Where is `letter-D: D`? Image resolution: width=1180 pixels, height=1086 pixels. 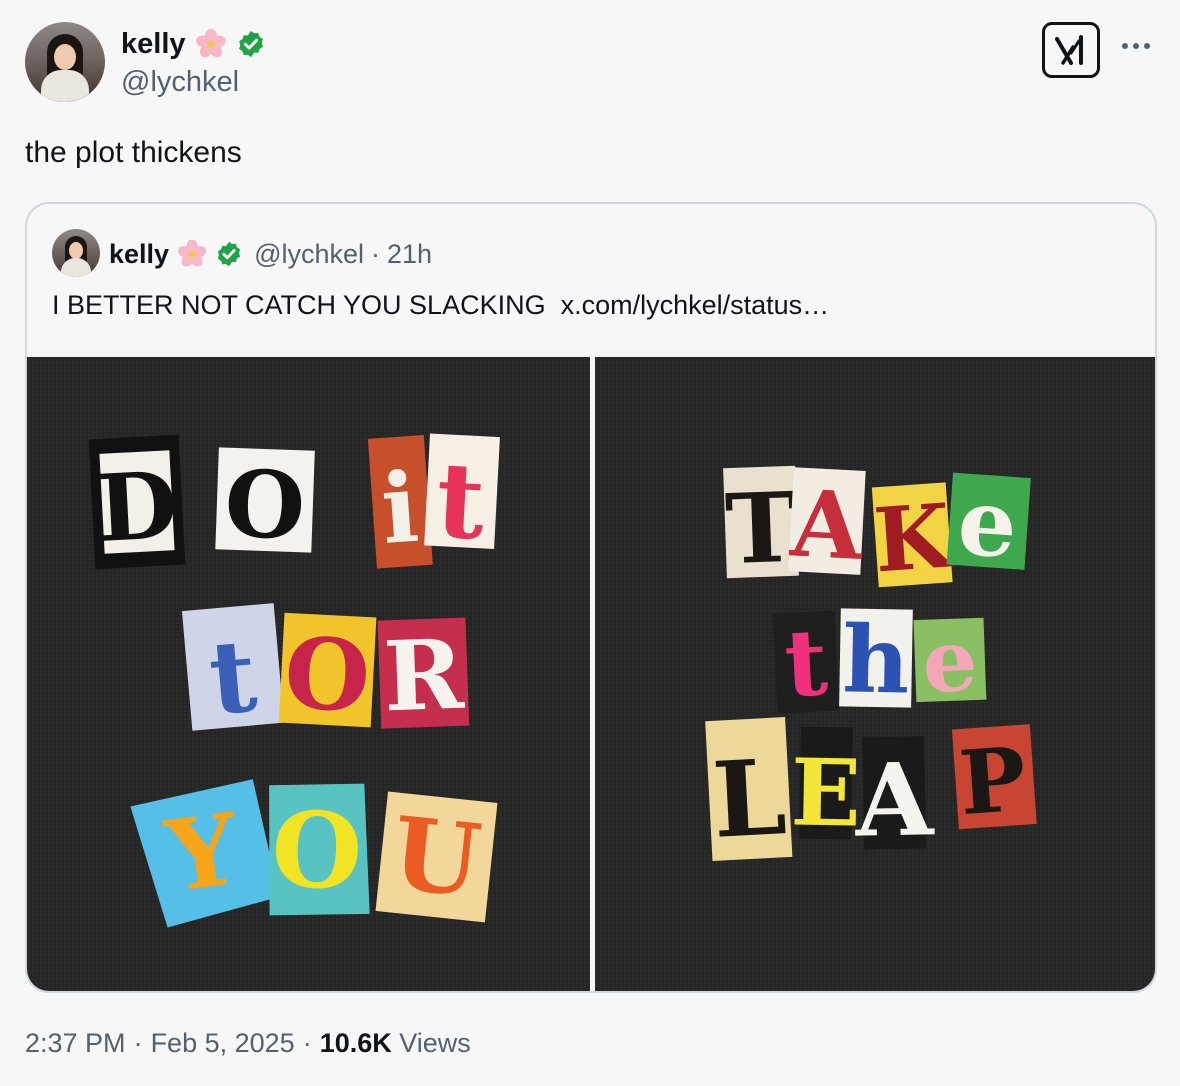 letter-D: D is located at coordinates (137, 502).